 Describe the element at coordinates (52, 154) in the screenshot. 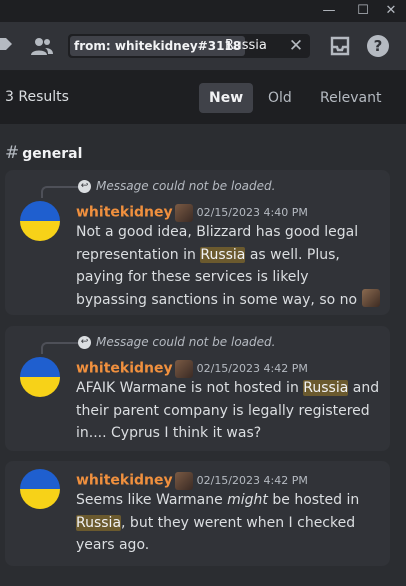

I see `channel-name: general` at that location.